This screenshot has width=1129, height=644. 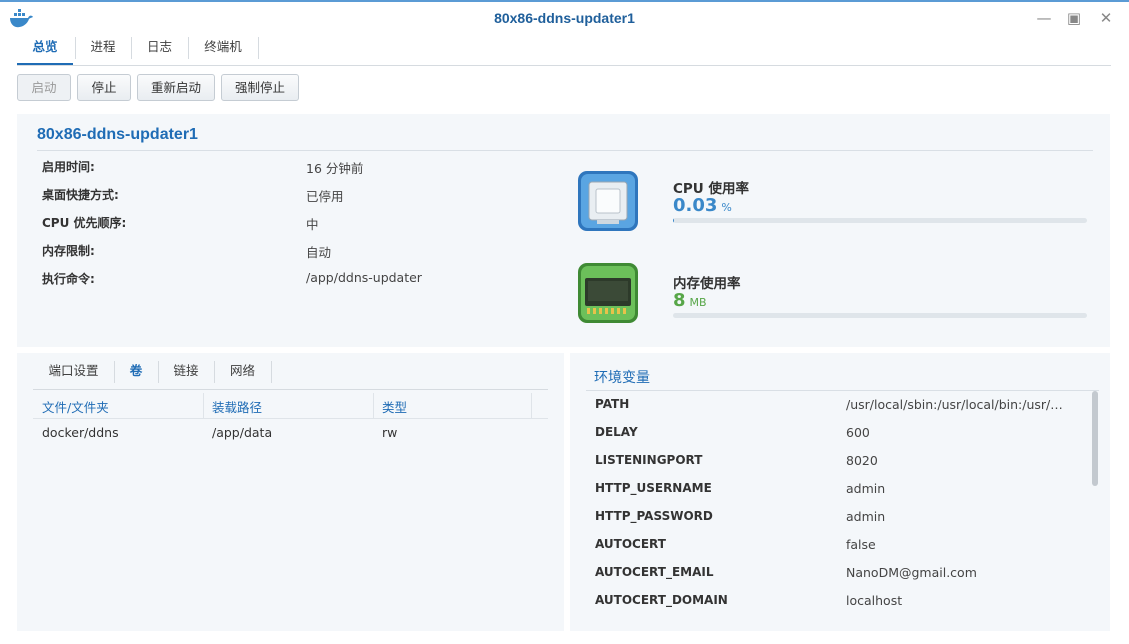 What do you see at coordinates (302, 168) in the screenshot?
I see `info-row-uptime: 启用时间: 16 分钟前` at bounding box center [302, 168].